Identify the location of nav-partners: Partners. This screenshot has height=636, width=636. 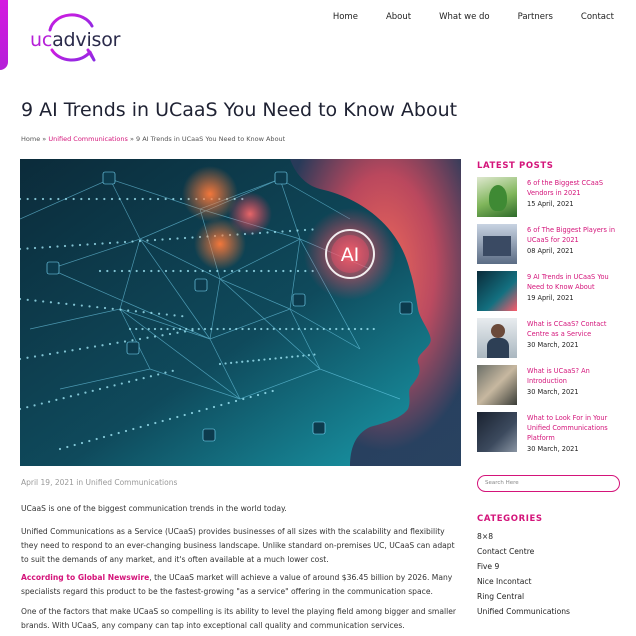
(535, 17).